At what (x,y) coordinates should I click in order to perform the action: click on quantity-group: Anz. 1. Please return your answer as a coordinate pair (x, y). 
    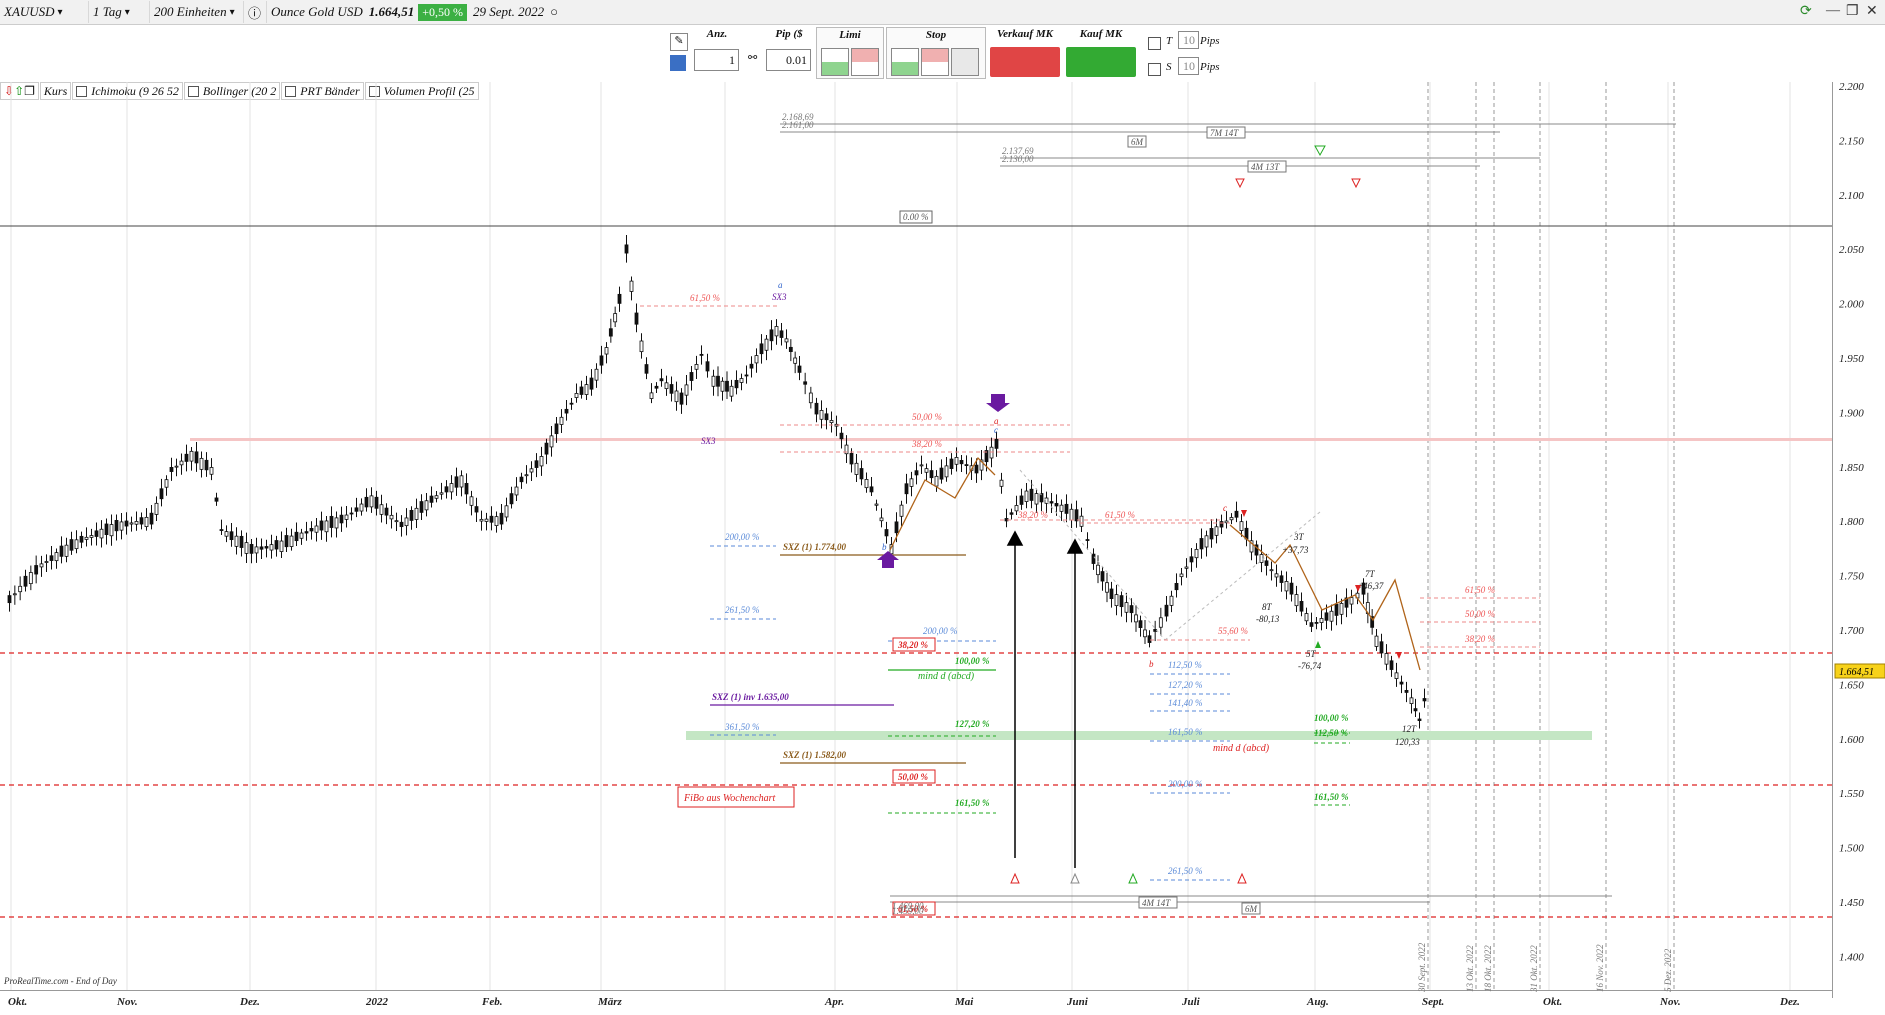
    Looking at the image, I should click on (717, 52).